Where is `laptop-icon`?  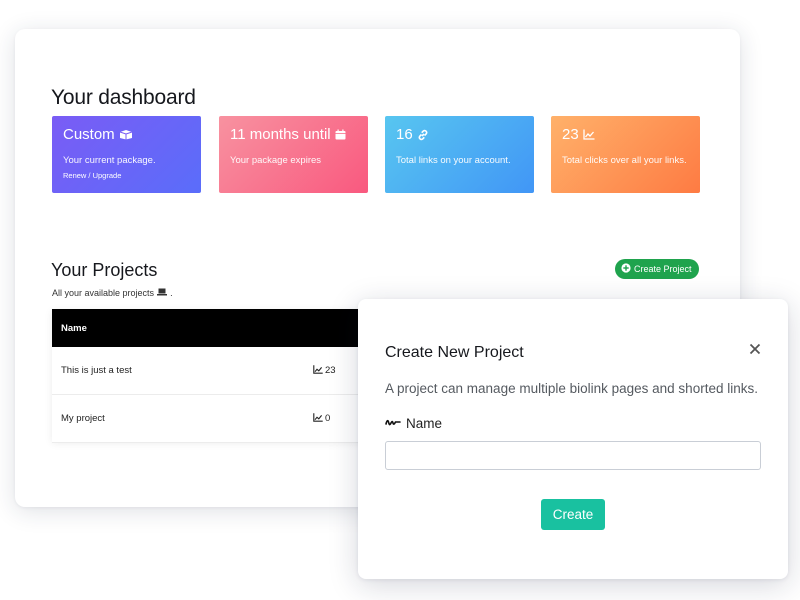 laptop-icon is located at coordinates (162, 293).